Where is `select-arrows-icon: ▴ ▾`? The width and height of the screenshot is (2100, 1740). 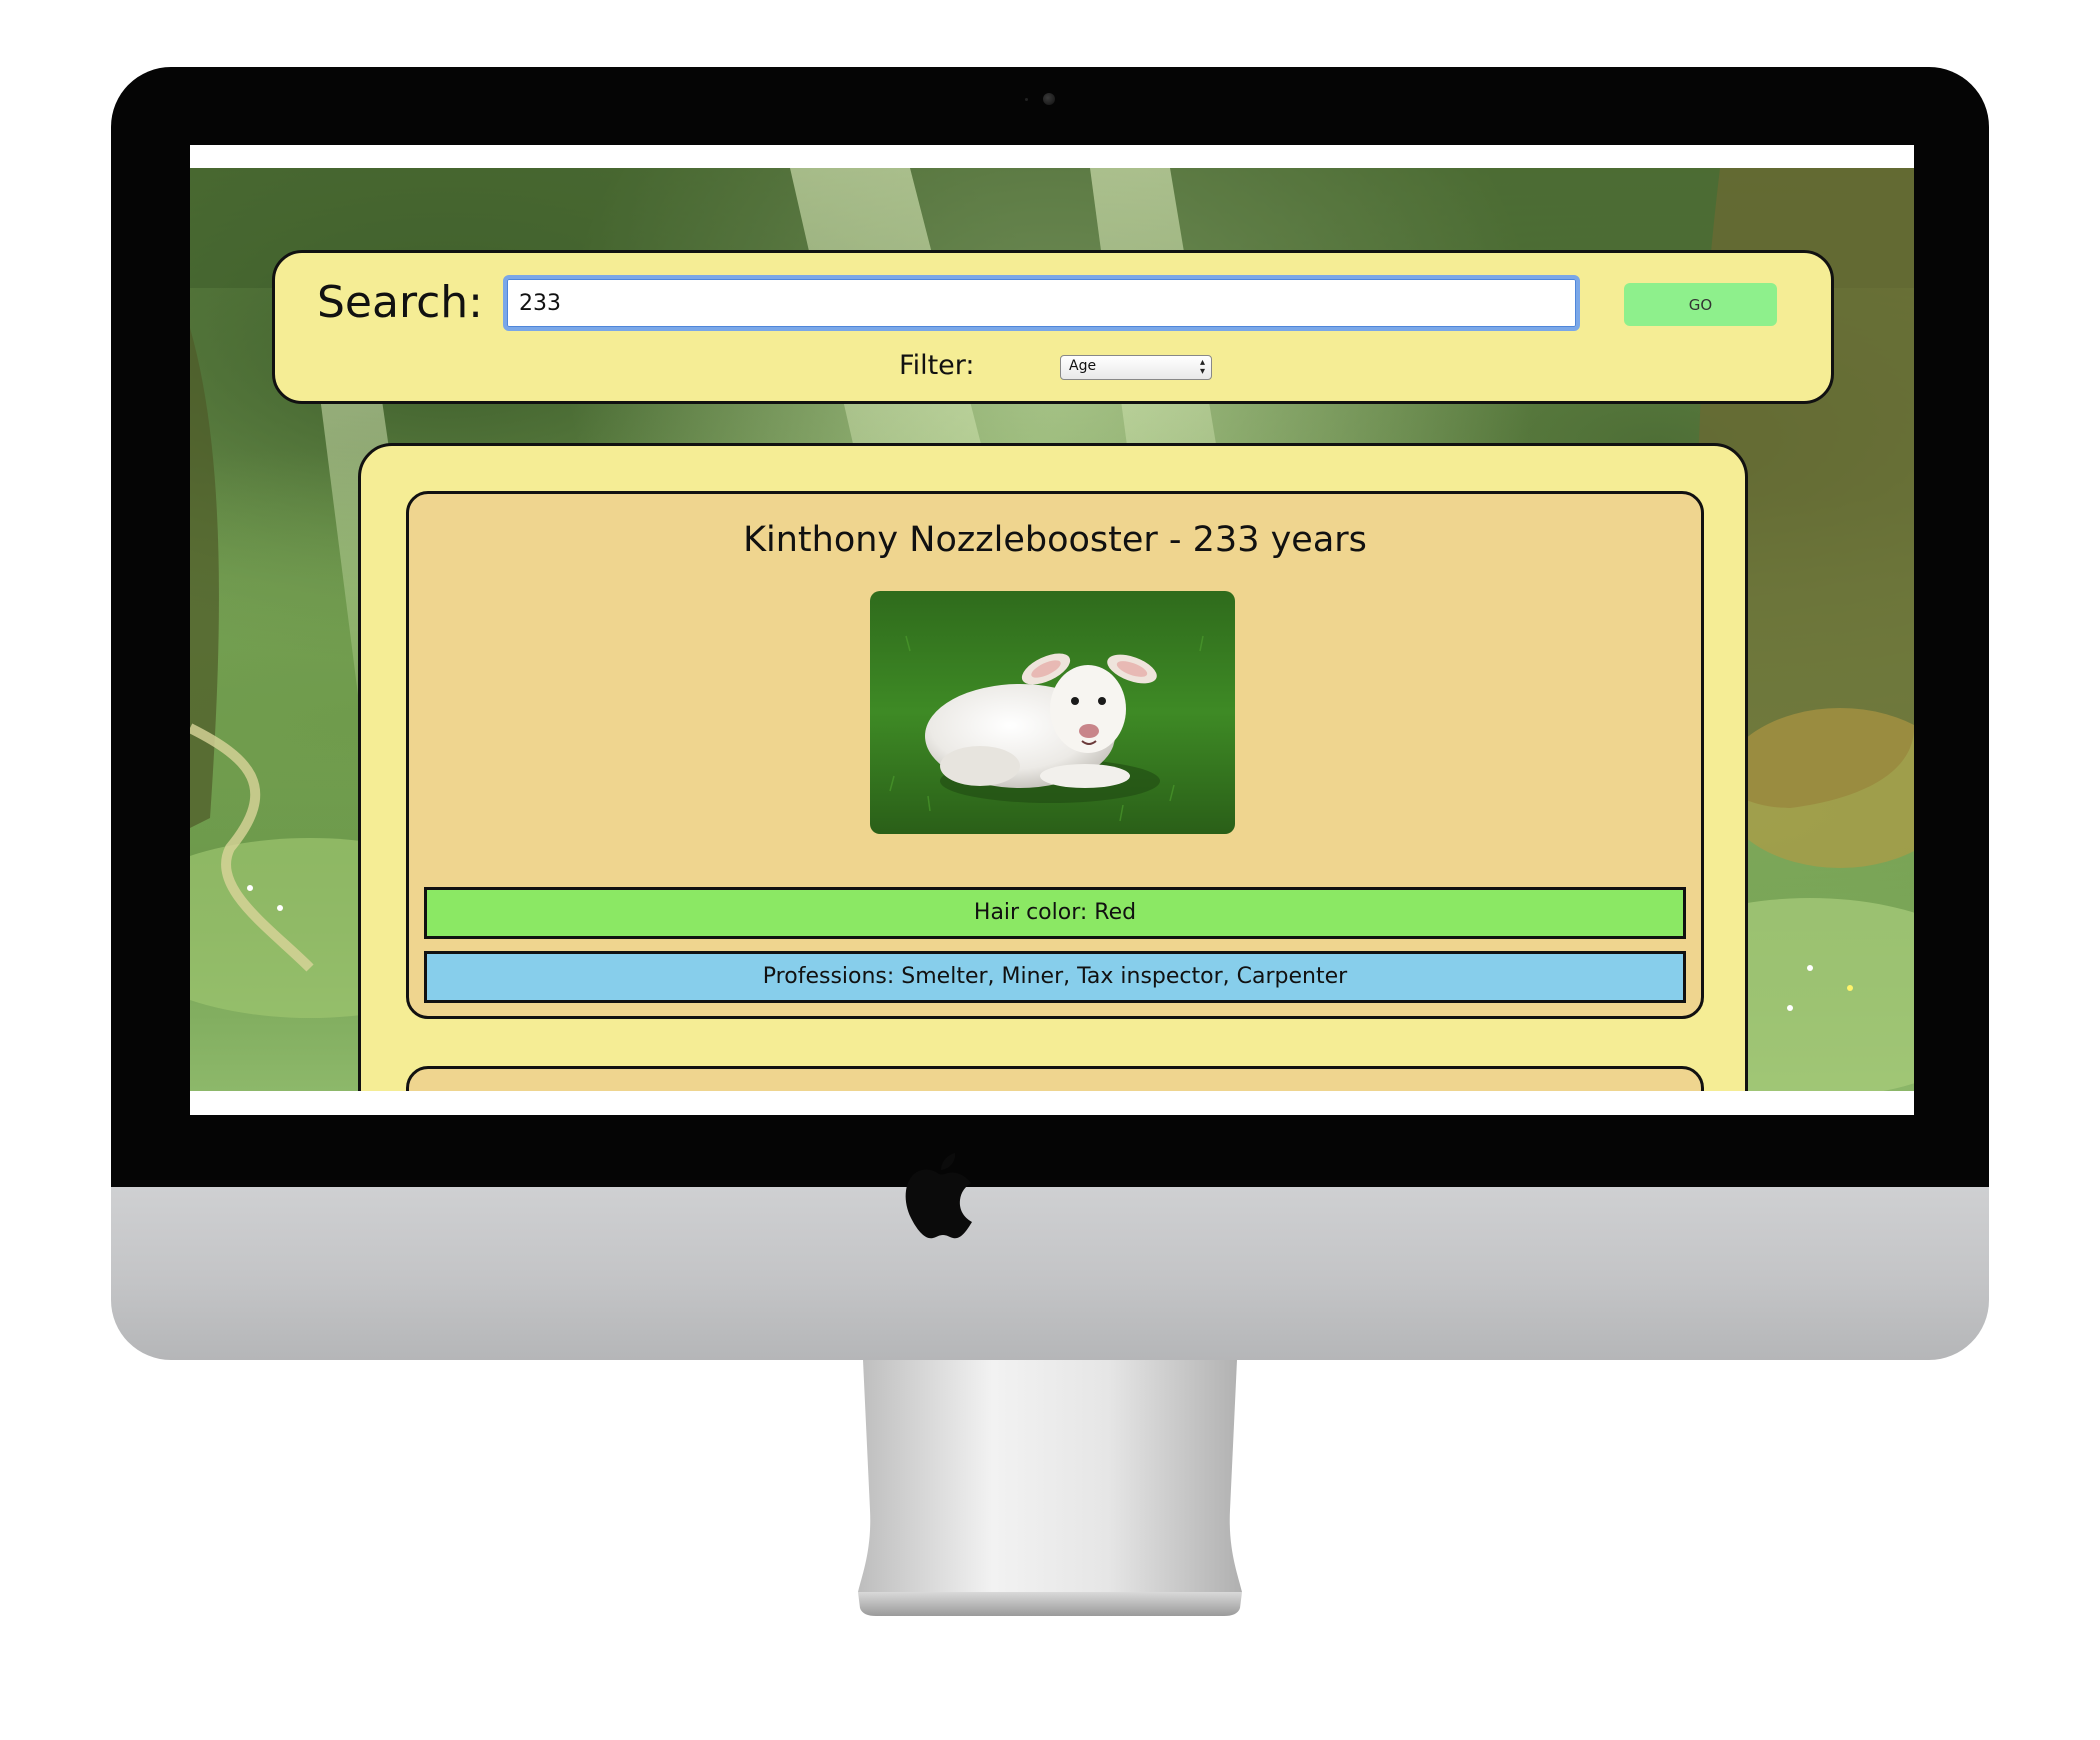
select-arrows-icon: ▴ ▾ is located at coordinates (1202, 367).